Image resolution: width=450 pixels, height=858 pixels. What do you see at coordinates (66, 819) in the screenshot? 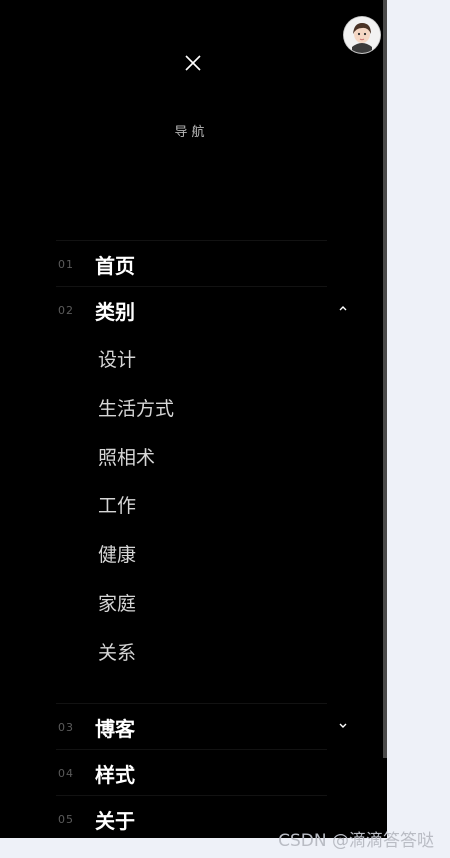
I see `nav-item-number: 05` at bounding box center [66, 819].